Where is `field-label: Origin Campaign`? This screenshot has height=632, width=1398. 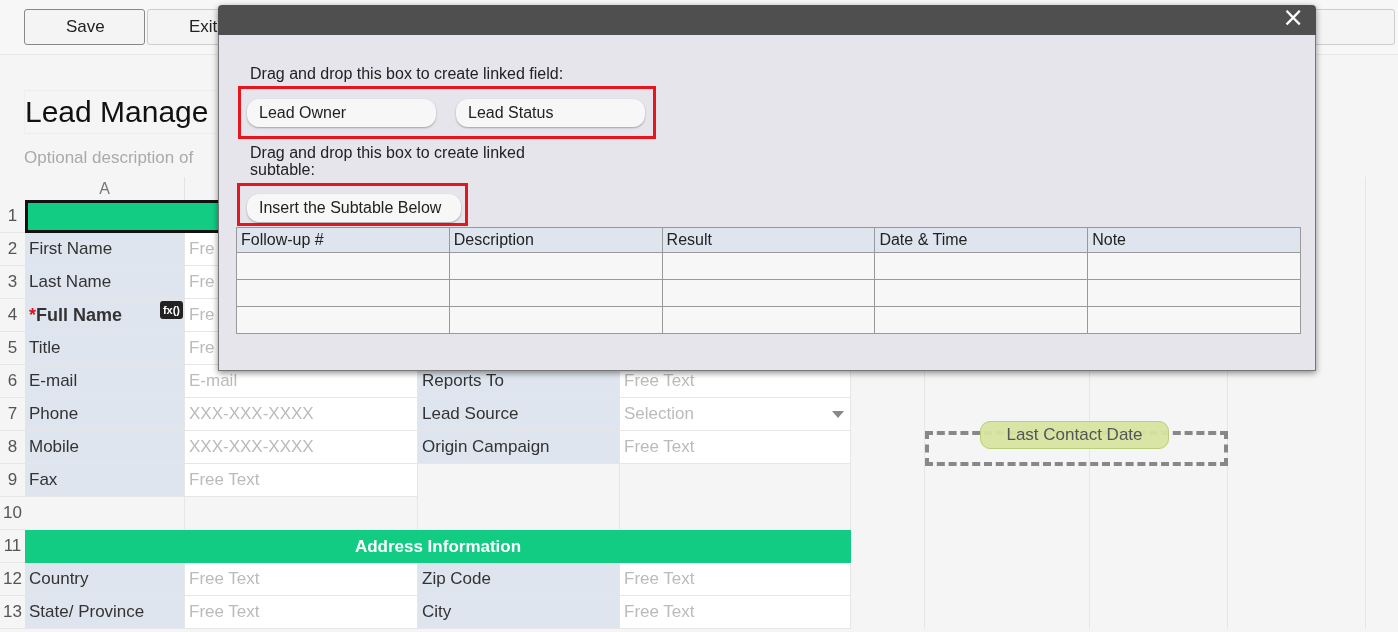
field-label: Origin Campaign is located at coordinates (519, 447).